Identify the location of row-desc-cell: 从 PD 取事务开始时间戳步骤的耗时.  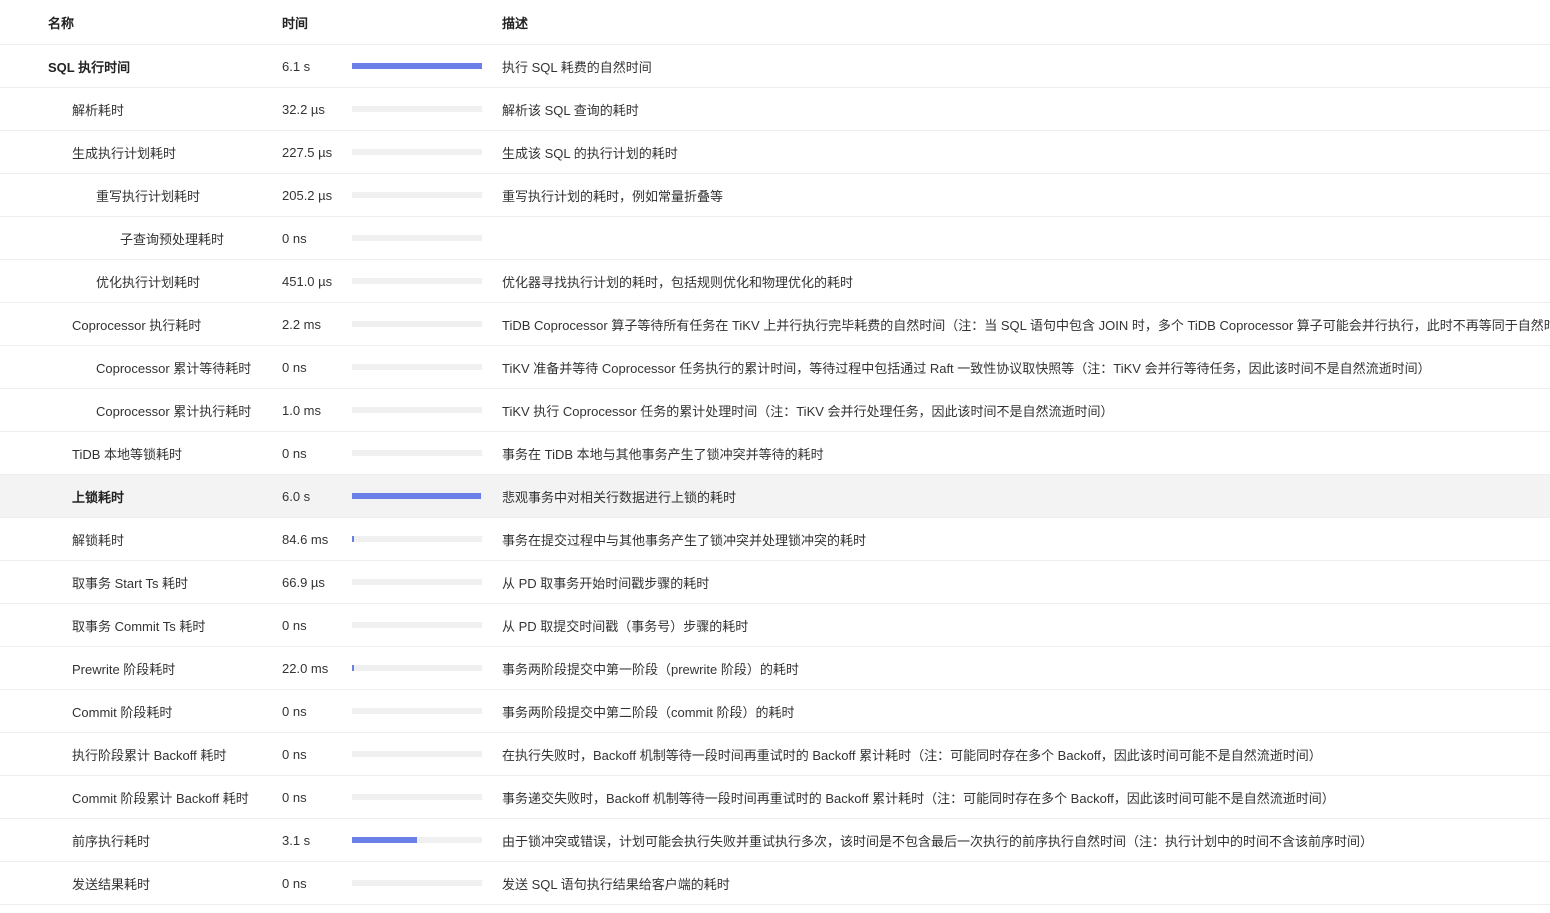
(605, 582).